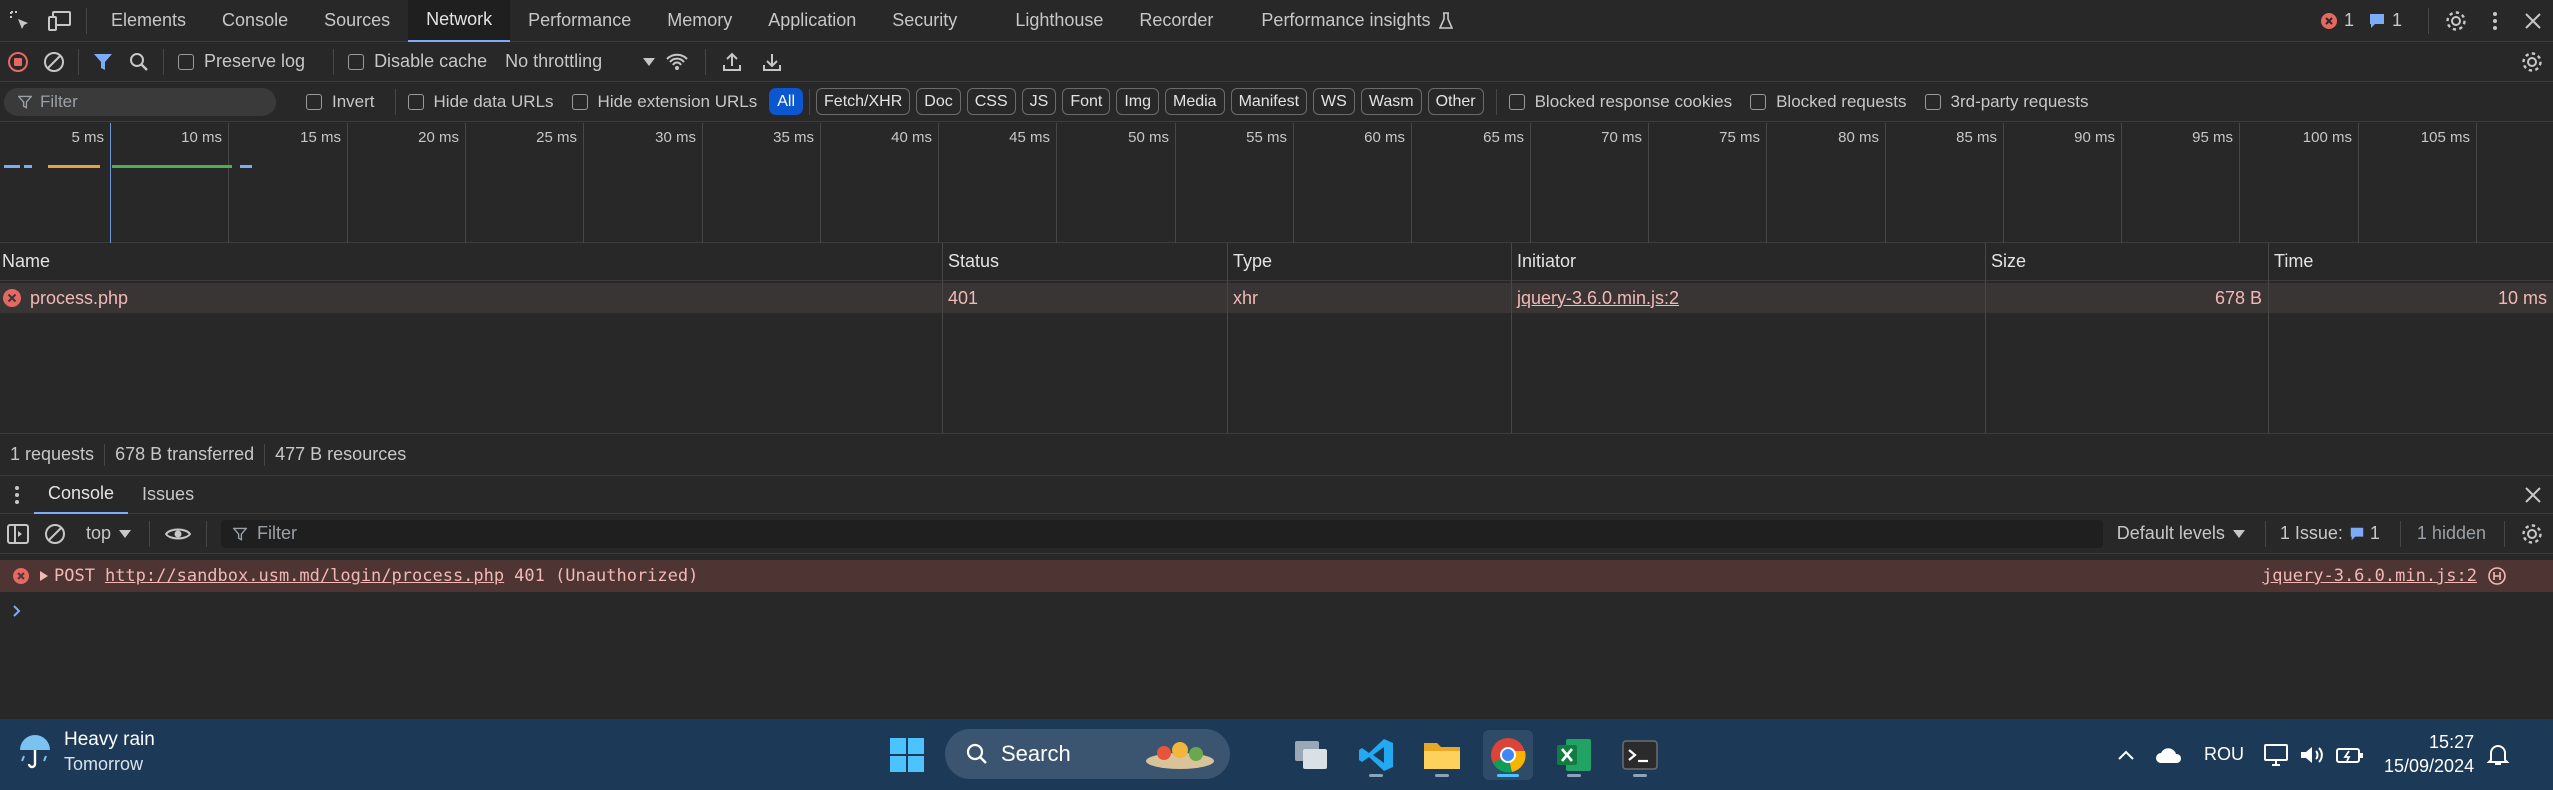  Describe the element at coordinates (1620, 102) in the screenshot. I see `blocked-cookies-checkbox: Blocked response cookies` at that location.